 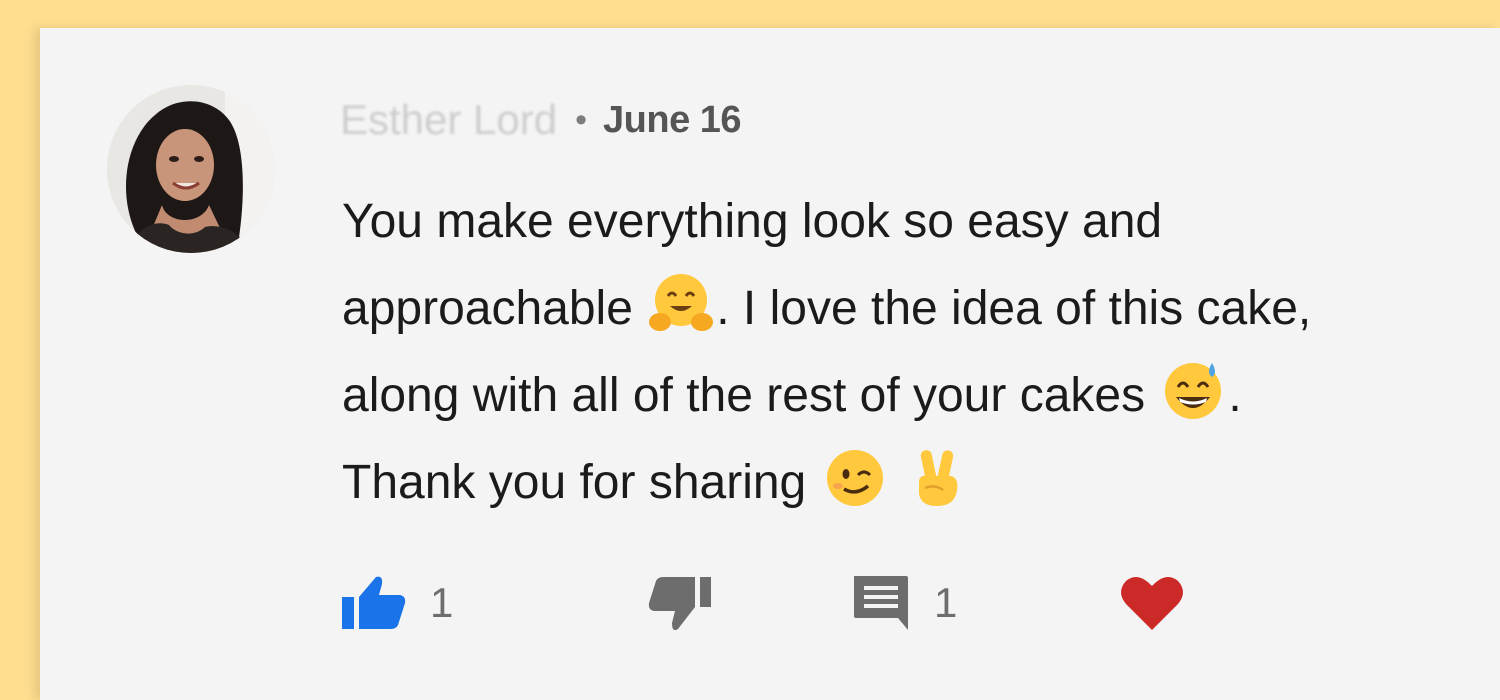 I want to click on comment-text-segment: ., so click(x=1235, y=395).